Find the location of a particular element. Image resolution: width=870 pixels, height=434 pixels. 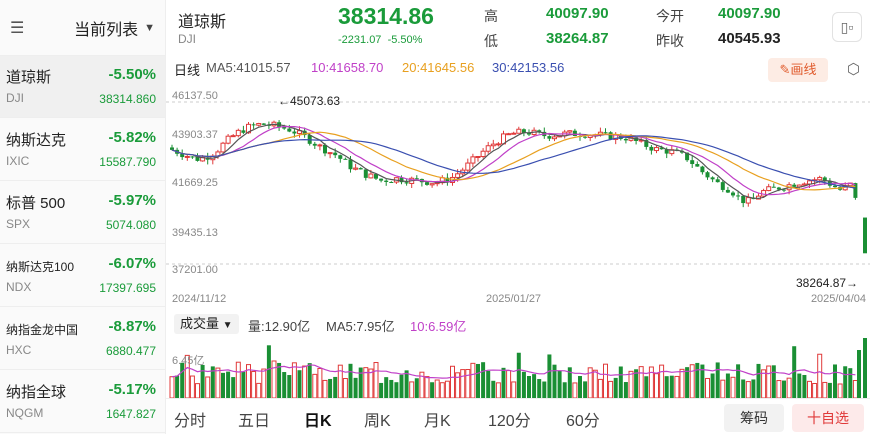

ma20-line is located at coordinates (513, 161).